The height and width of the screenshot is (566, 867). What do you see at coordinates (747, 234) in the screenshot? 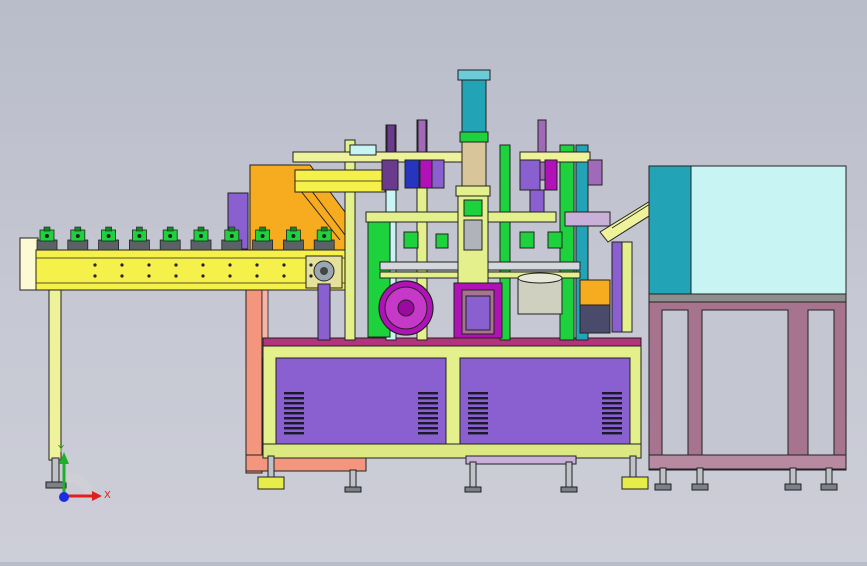
I see `right-housing` at bounding box center [747, 234].